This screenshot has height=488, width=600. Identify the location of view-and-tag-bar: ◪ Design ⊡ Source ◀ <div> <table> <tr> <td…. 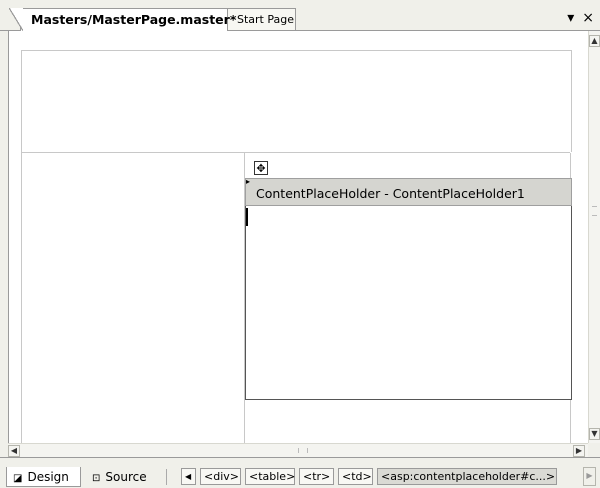
(300, 472).